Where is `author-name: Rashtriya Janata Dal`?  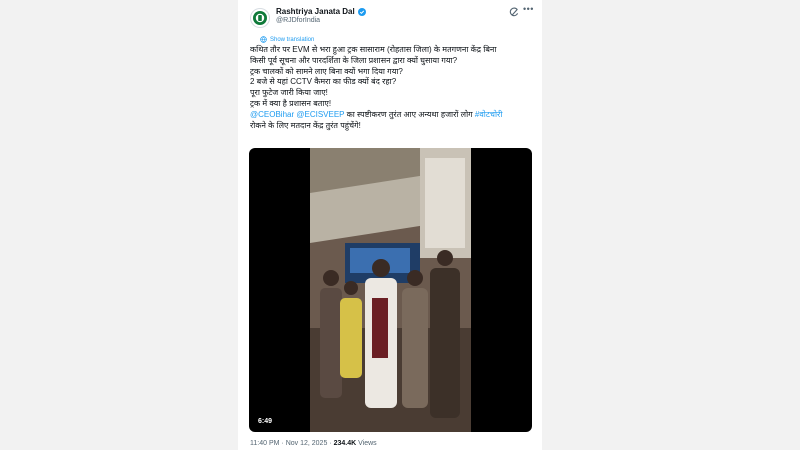 author-name: Rashtriya Janata Dal is located at coordinates (321, 11).